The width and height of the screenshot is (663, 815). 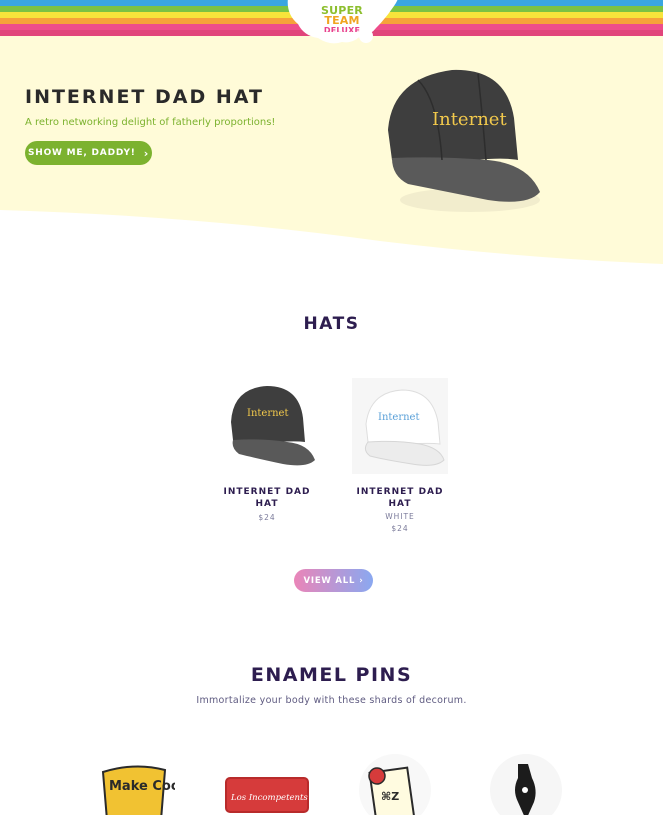 What do you see at coordinates (390, 796) in the screenshot?
I see `pin-lettering: ⌘Z` at bounding box center [390, 796].